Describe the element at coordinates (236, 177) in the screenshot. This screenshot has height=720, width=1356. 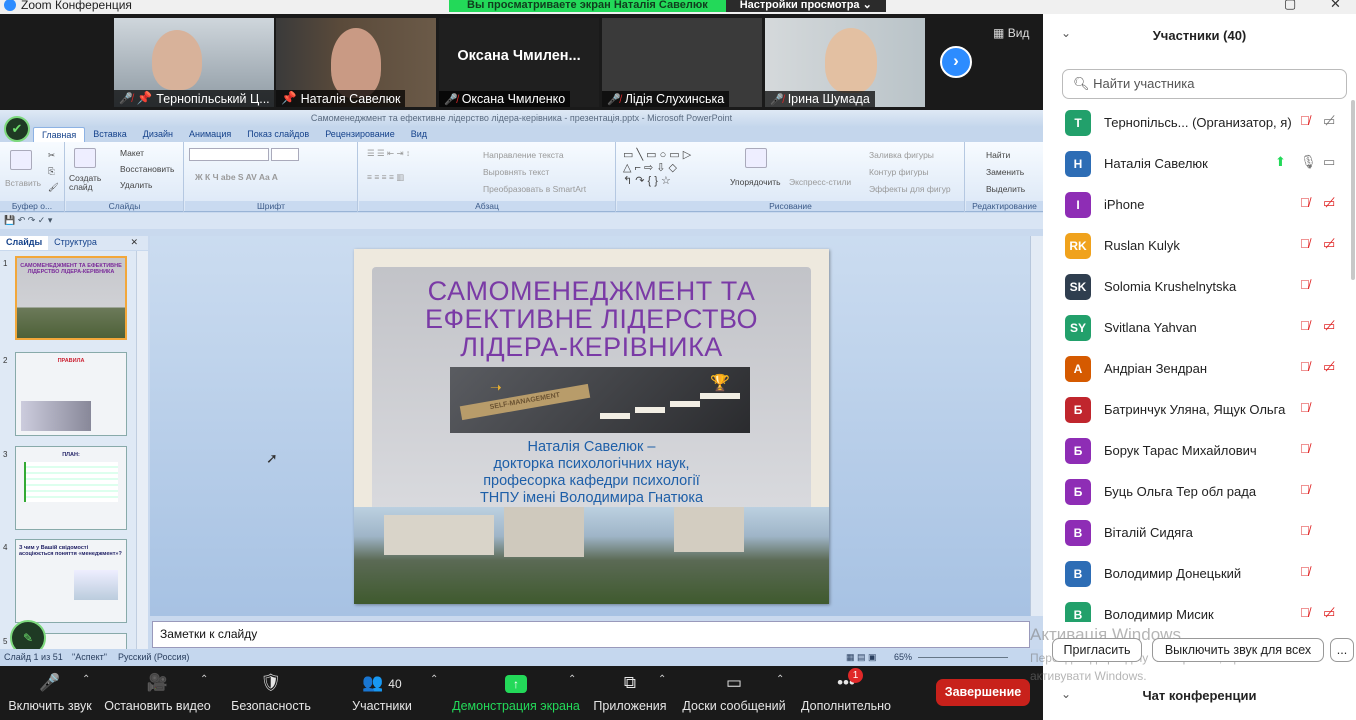
I see `bold-button: Ж К Ч abe S AV Aa A` at that location.